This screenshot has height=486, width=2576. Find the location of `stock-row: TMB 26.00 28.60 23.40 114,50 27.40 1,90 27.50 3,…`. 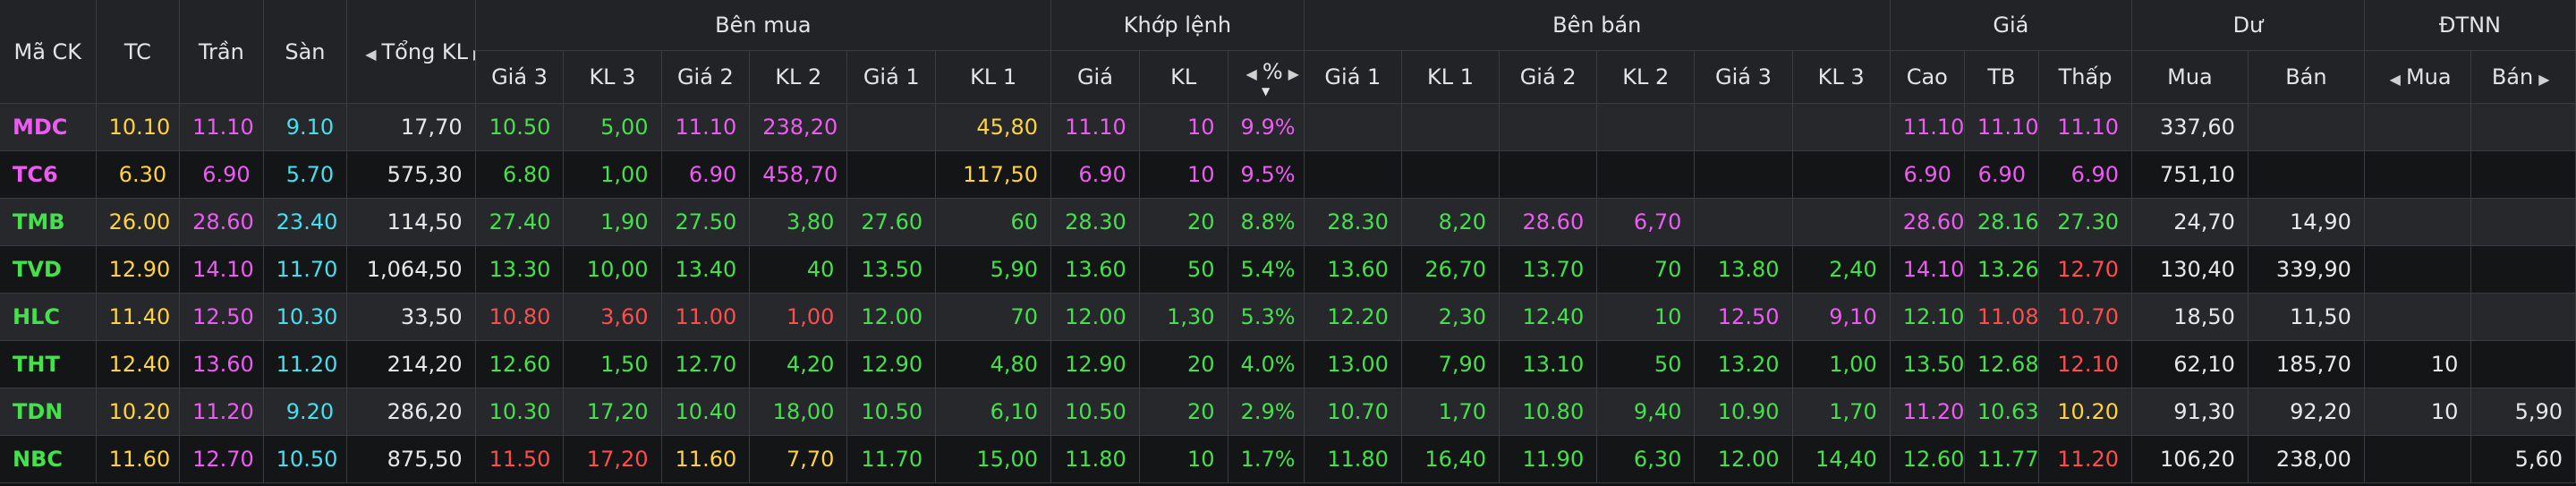

stock-row: TMB 26.00 28.60 23.40 114,50 27.40 1,90 27.50 3,… is located at coordinates (1288, 222).